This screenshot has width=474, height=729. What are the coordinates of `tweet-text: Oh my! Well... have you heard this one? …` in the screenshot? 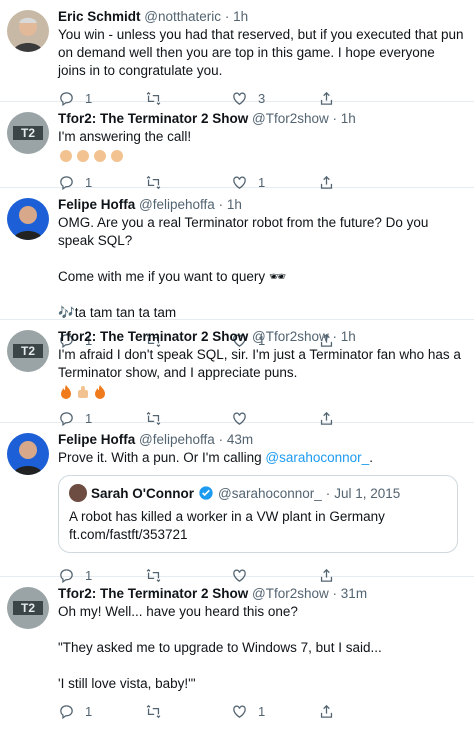 It's located at (261, 648).